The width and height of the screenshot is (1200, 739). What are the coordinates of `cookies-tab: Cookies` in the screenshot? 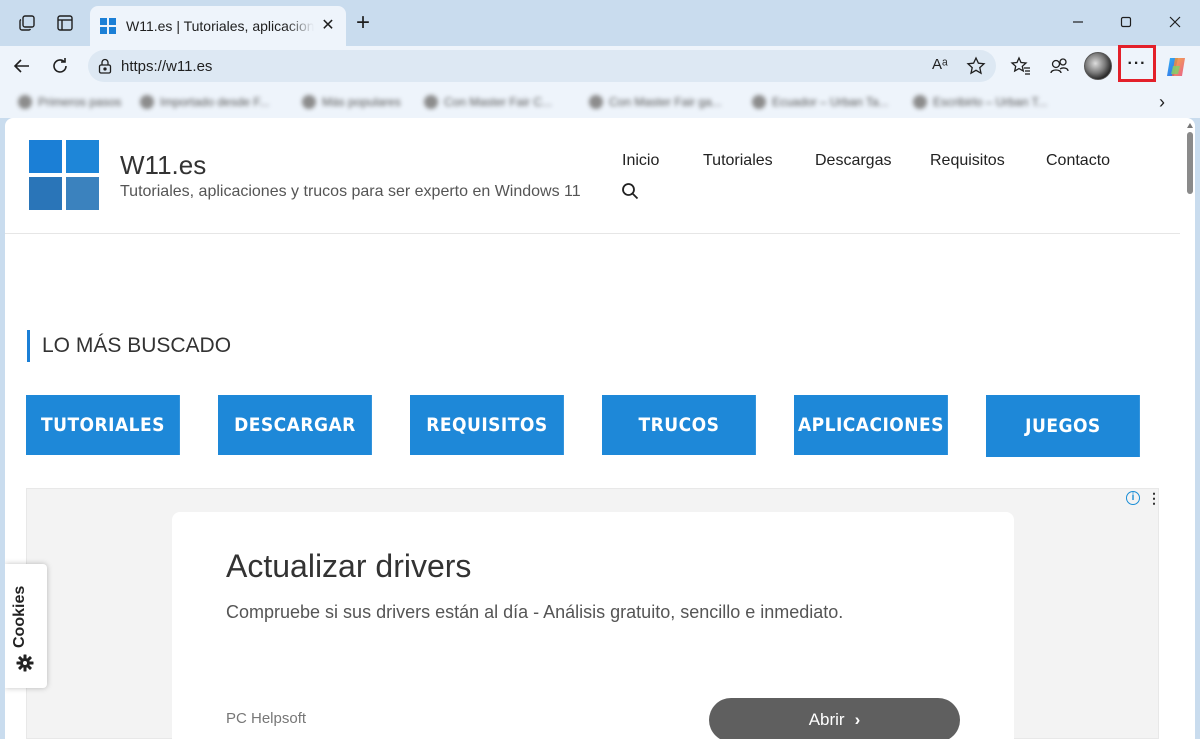 It's located at (26, 626).